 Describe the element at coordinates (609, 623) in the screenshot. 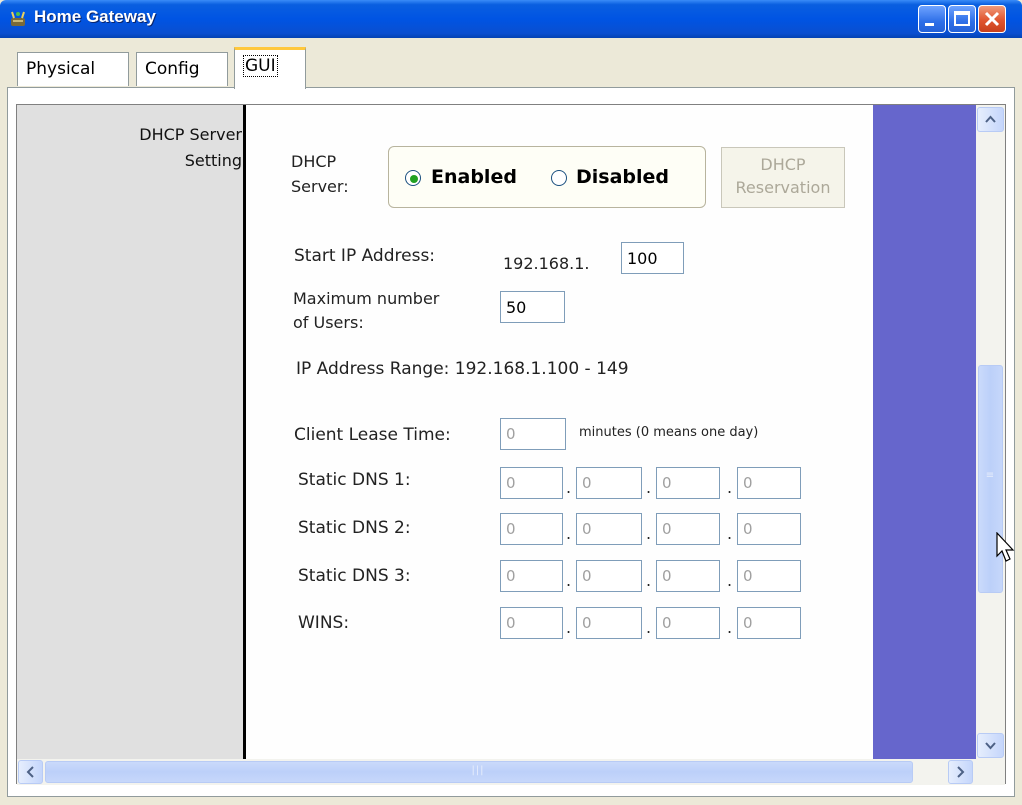

I see `wins-octet2: 0` at that location.